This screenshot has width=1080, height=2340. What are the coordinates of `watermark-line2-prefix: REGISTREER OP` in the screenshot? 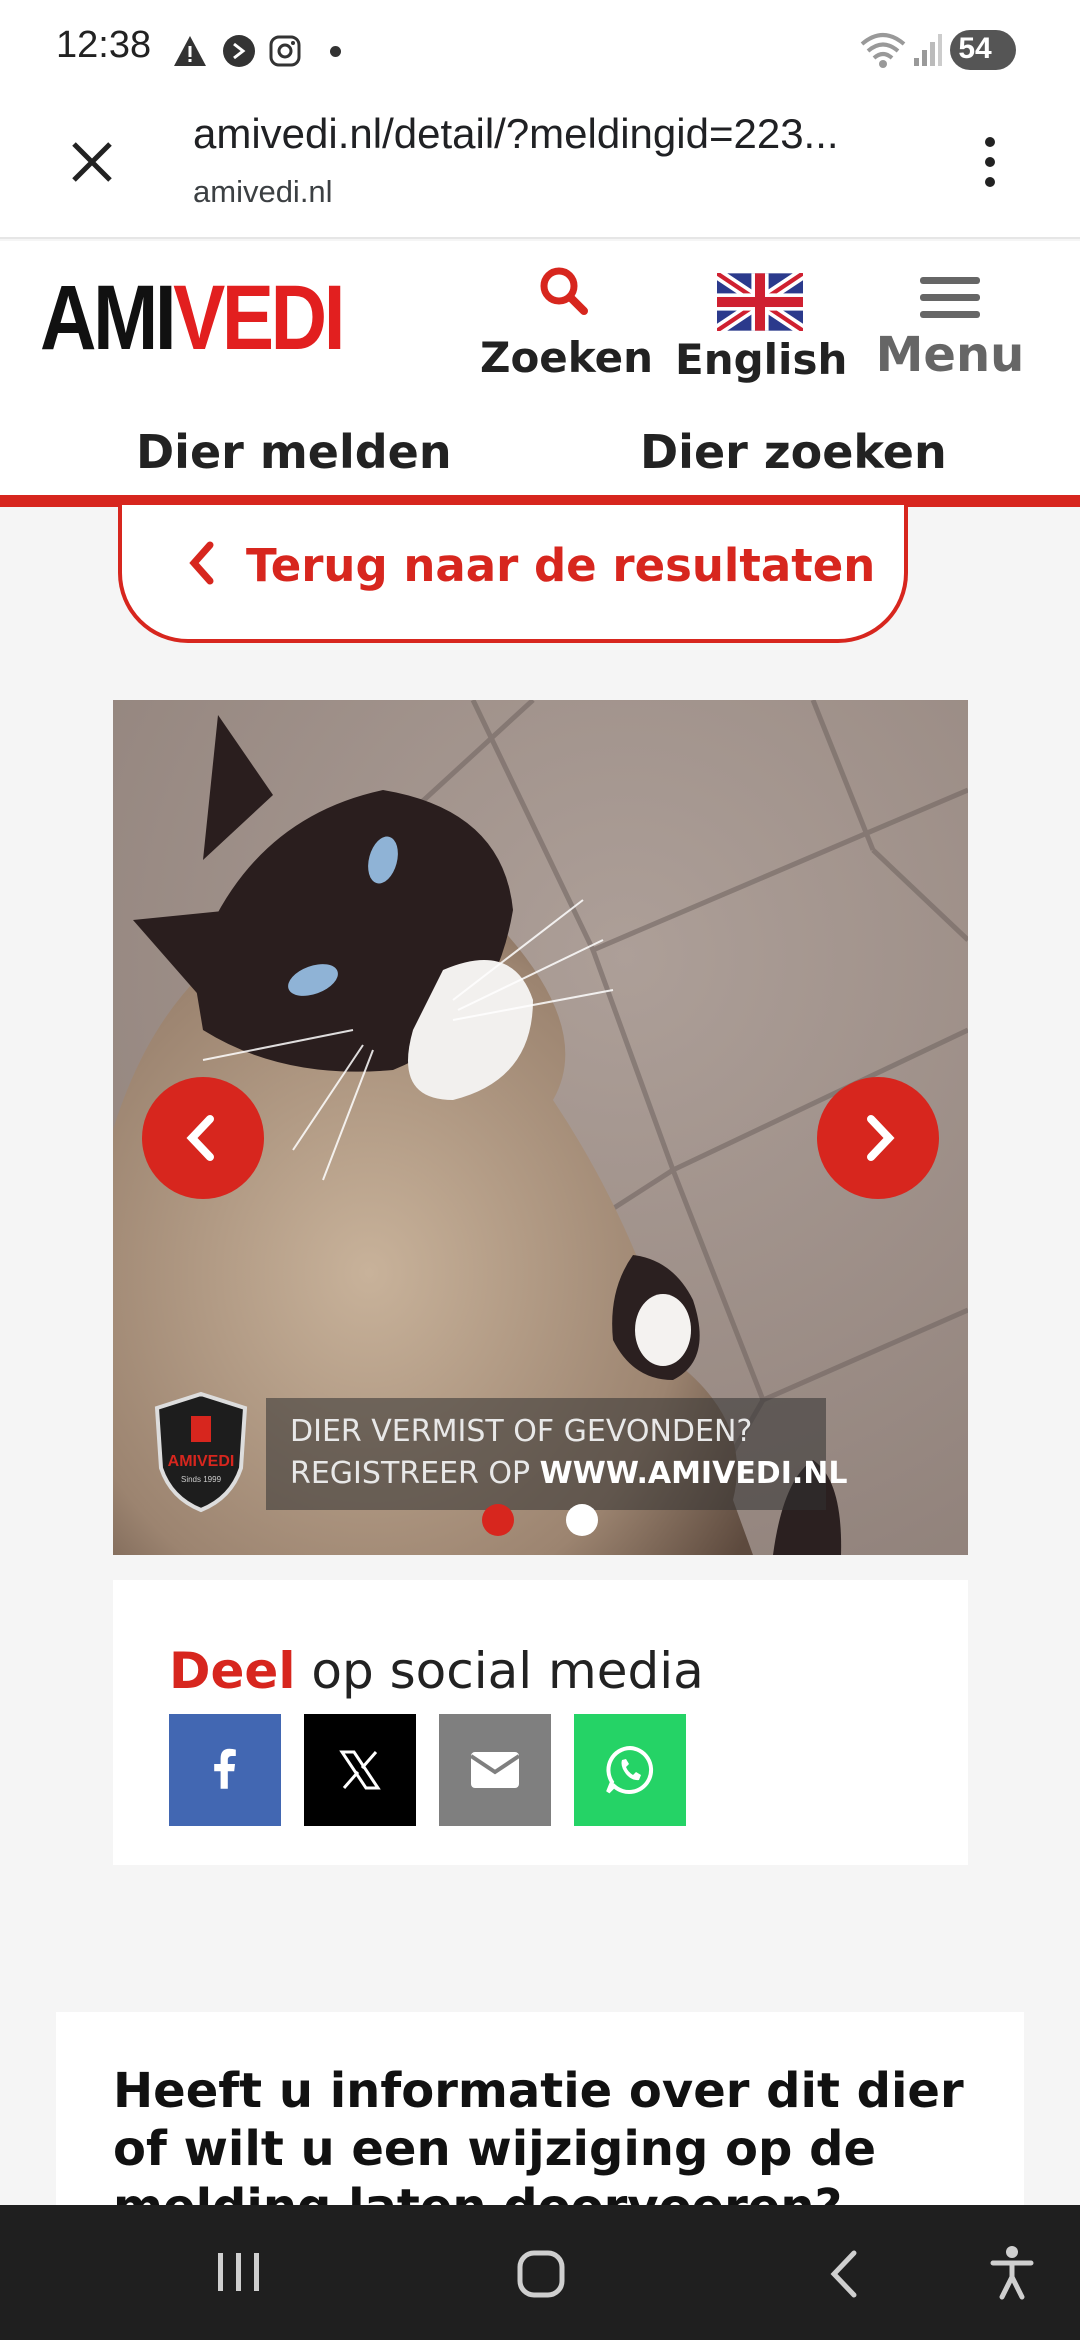 It's located at (415, 1473).